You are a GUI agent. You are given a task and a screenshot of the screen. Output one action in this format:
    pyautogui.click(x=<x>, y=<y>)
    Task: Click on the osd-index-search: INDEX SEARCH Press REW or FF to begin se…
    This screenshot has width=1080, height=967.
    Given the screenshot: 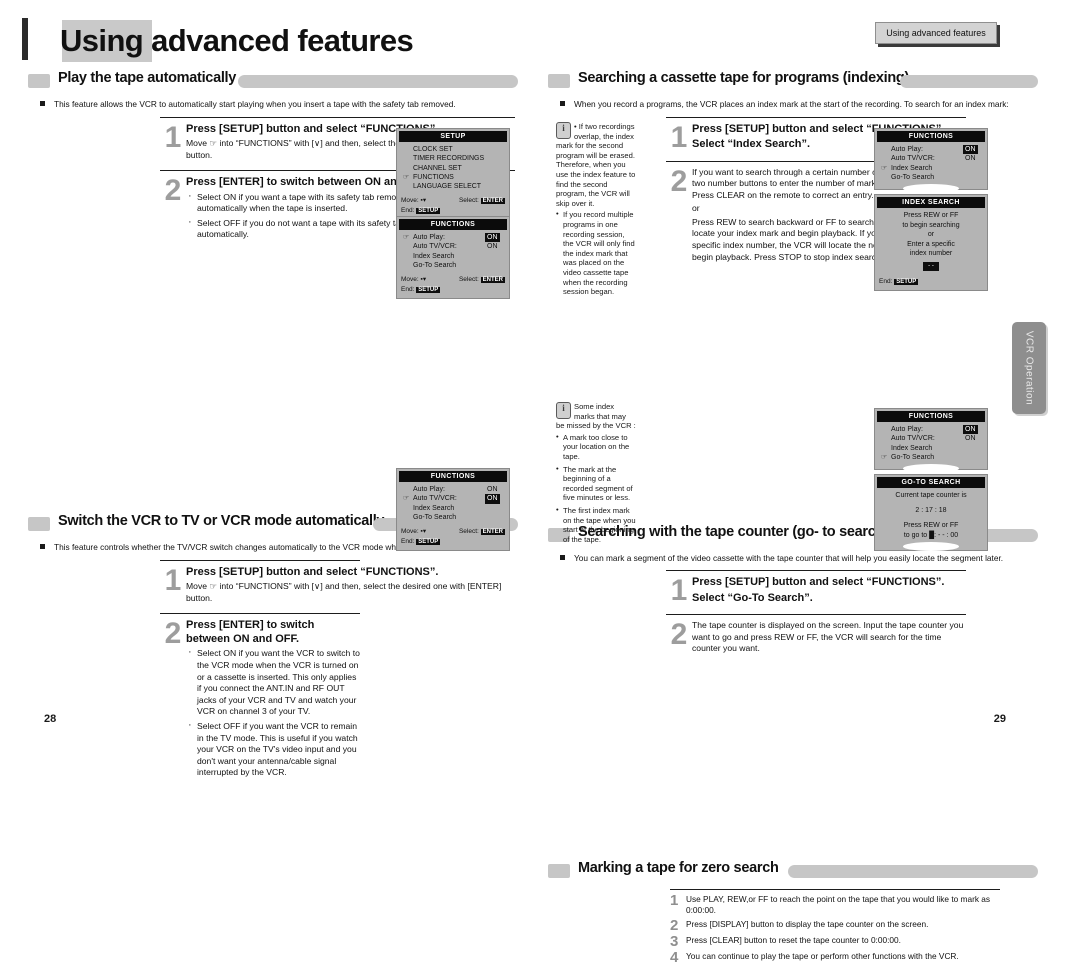 What is the action you would take?
    pyautogui.click(x=931, y=242)
    